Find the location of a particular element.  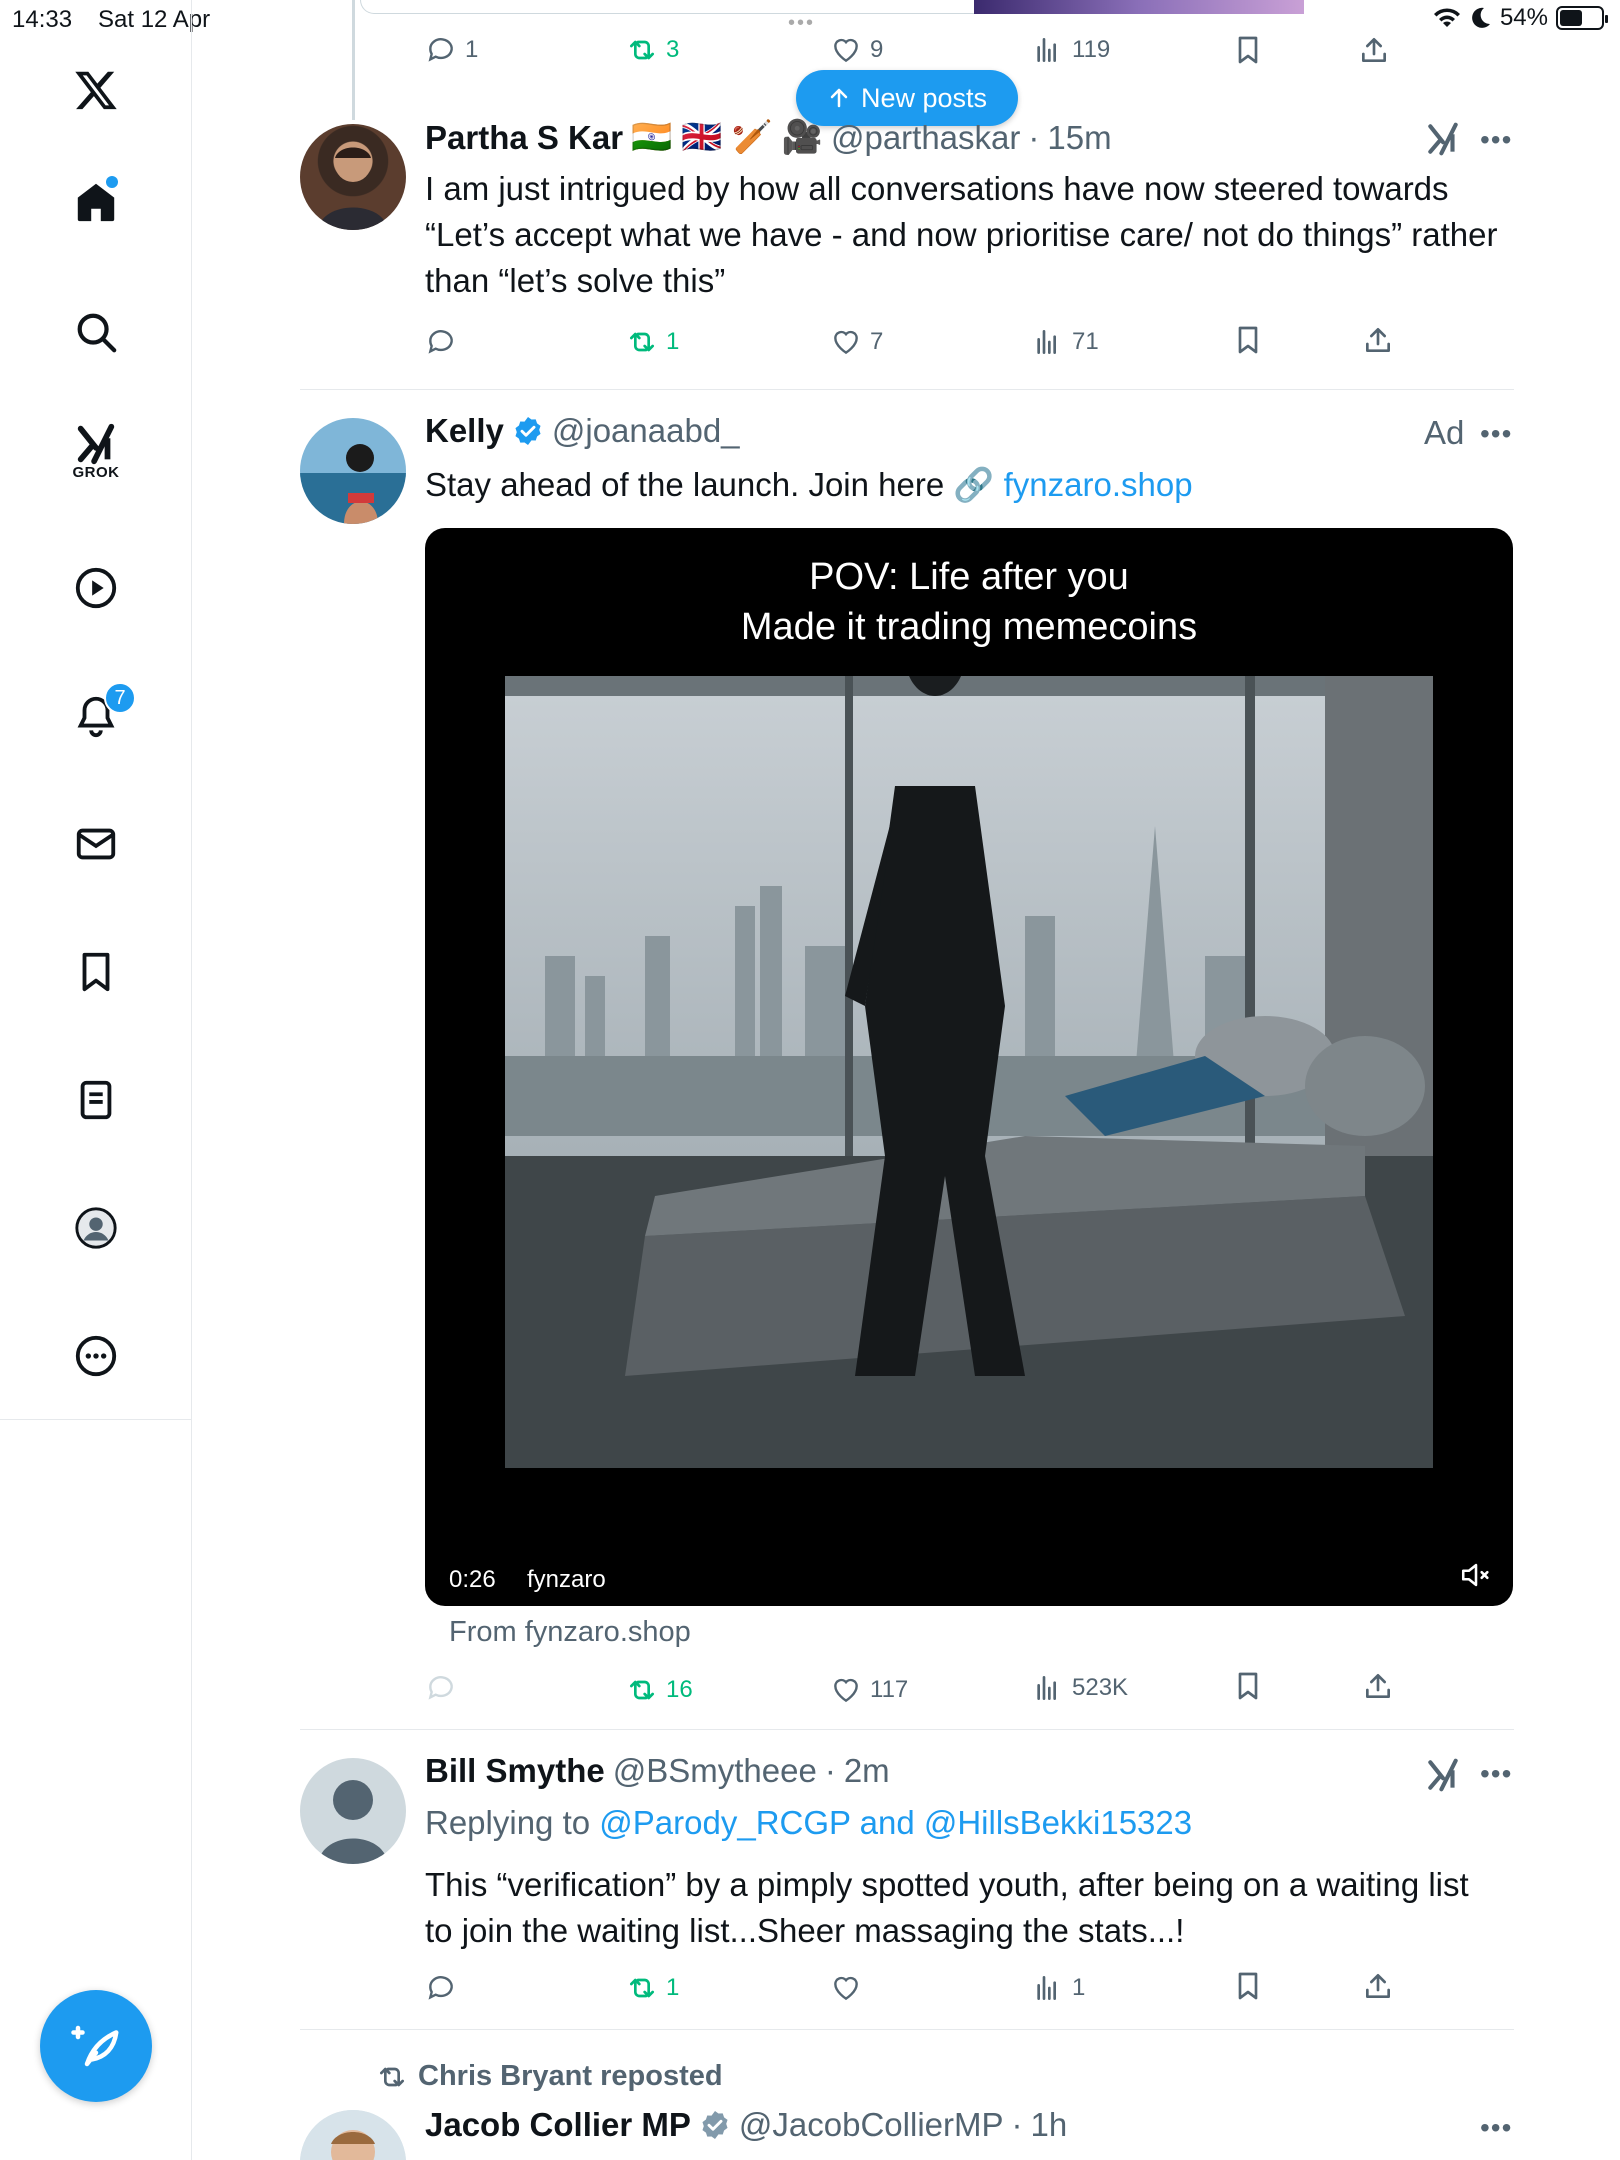

share-icon is located at coordinates (1378, 1686).